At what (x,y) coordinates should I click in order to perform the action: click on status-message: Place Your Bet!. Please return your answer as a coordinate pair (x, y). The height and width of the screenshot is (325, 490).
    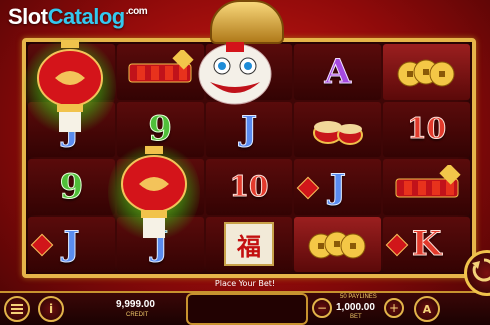
    Looking at the image, I should click on (245, 283).